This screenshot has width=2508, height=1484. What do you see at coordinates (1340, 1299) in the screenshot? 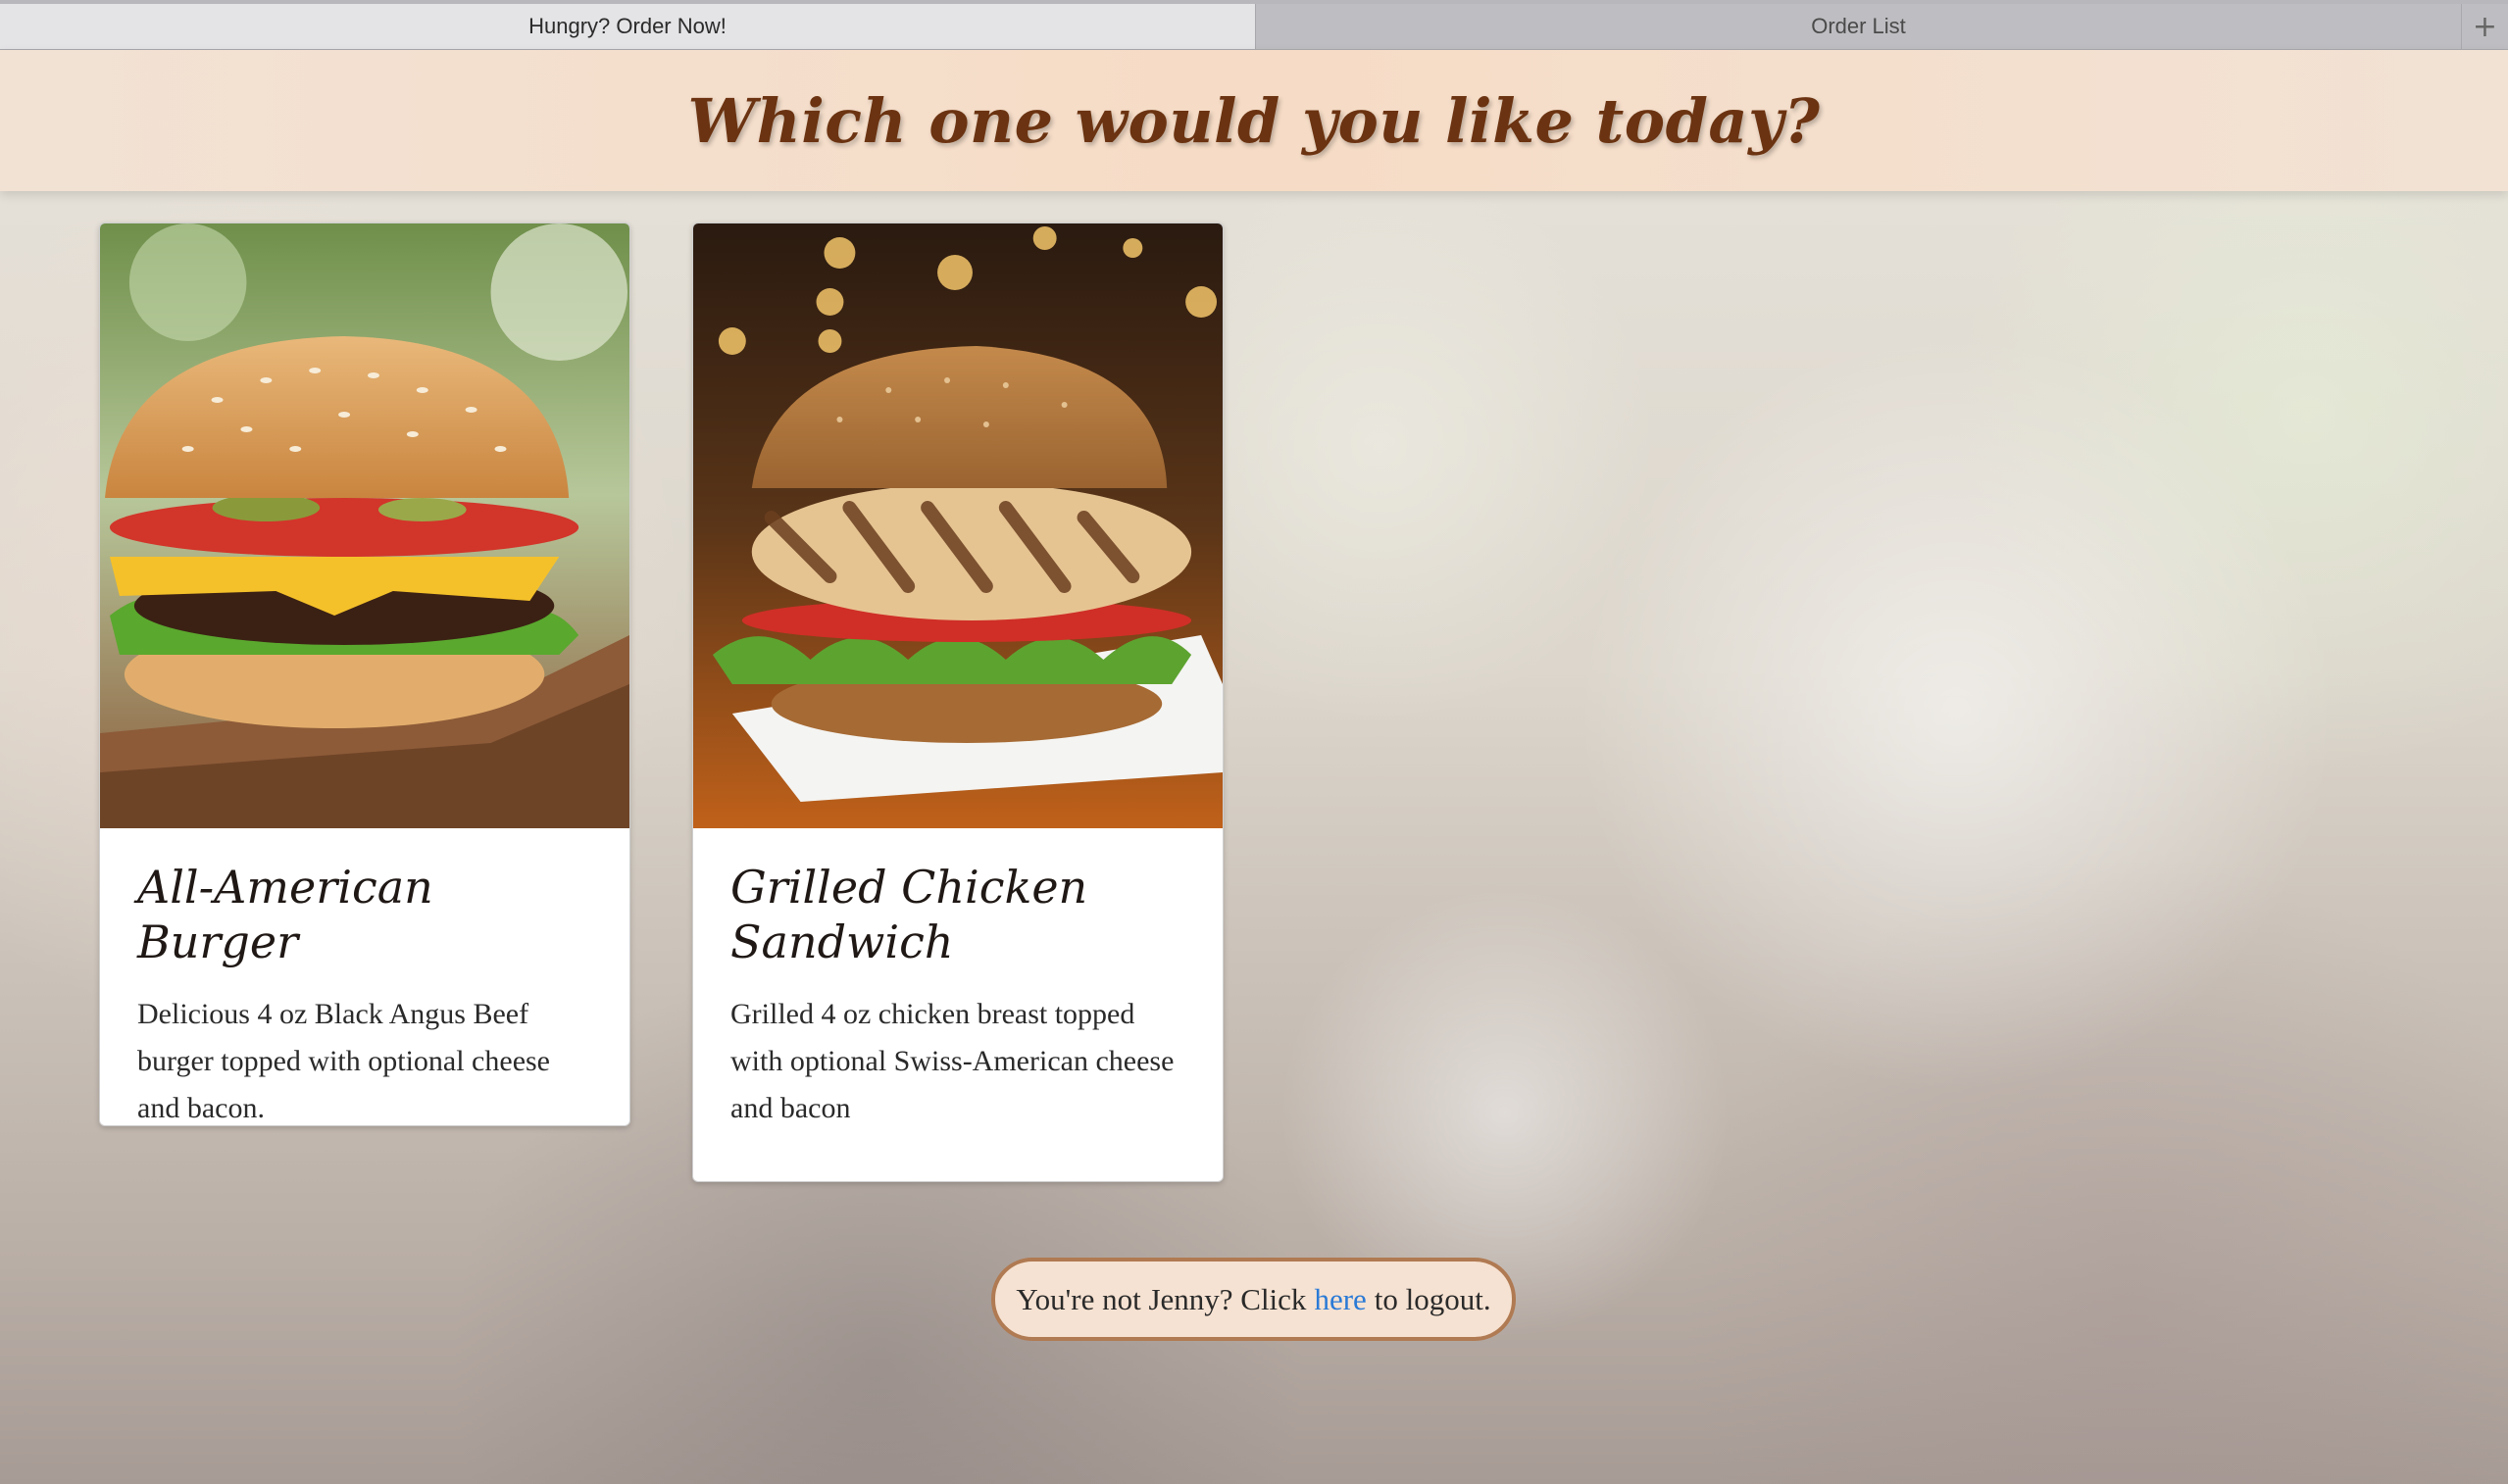
I see `logout-link: here` at bounding box center [1340, 1299].